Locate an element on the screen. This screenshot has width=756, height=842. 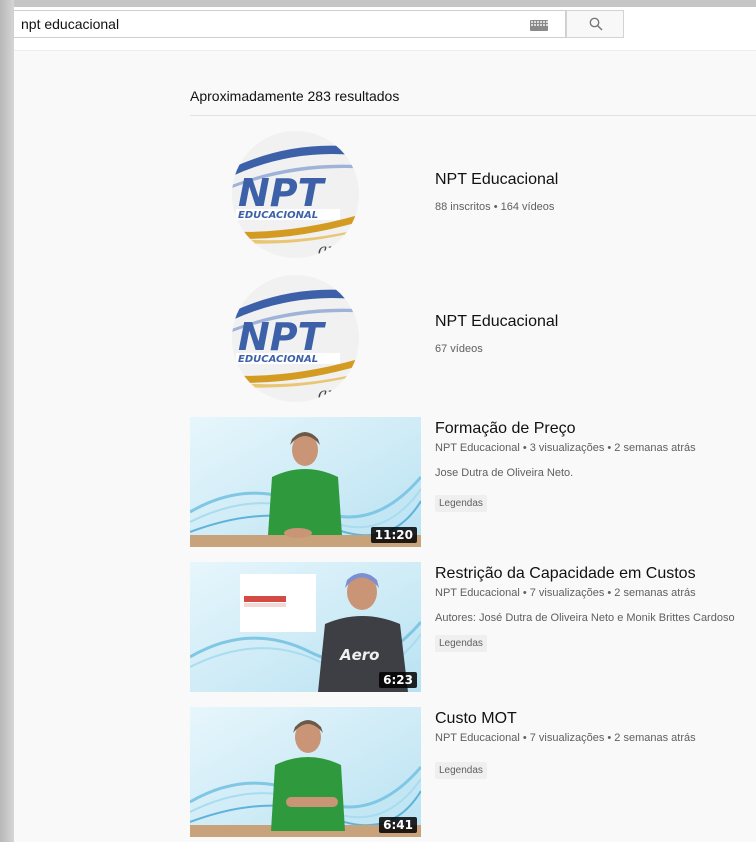
channel-meta: 67 vídeos is located at coordinates (459, 349).